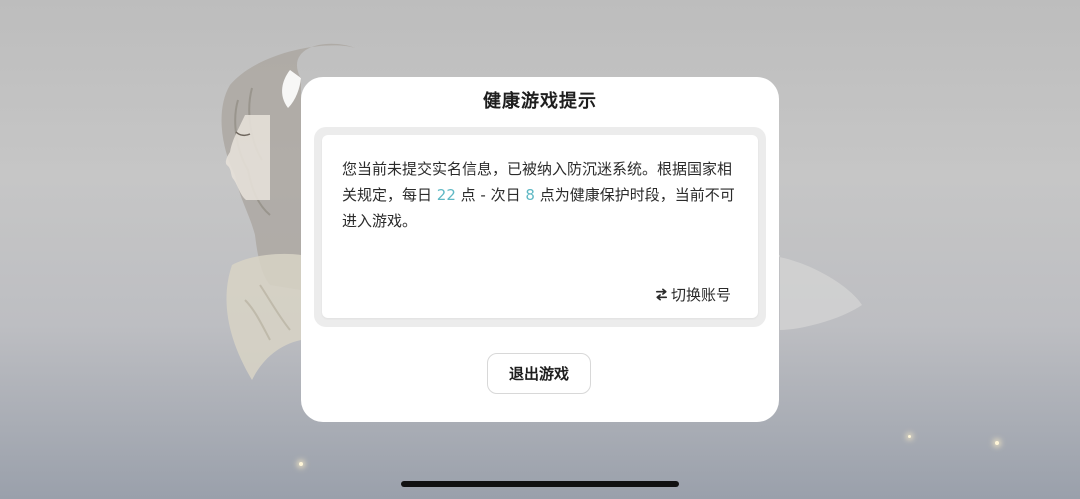 The width and height of the screenshot is (1080, 499). Describe the element at coordinates (530, 195) in the screenshot. I see `end-hour-highlight: 8` at that location.